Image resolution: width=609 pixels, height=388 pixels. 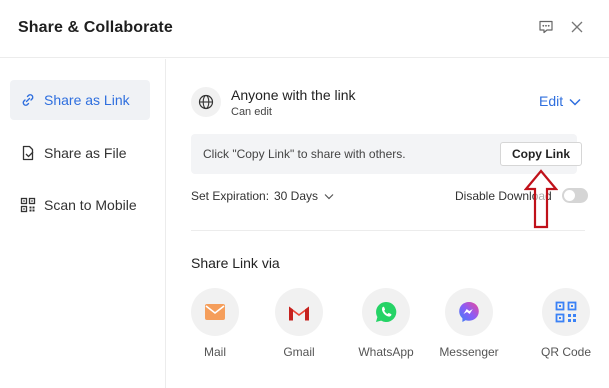 What do you see at coordinates (251, 112) in the screenshot?
I see `access-permission: Can edit` at bounding box center [251, 112].